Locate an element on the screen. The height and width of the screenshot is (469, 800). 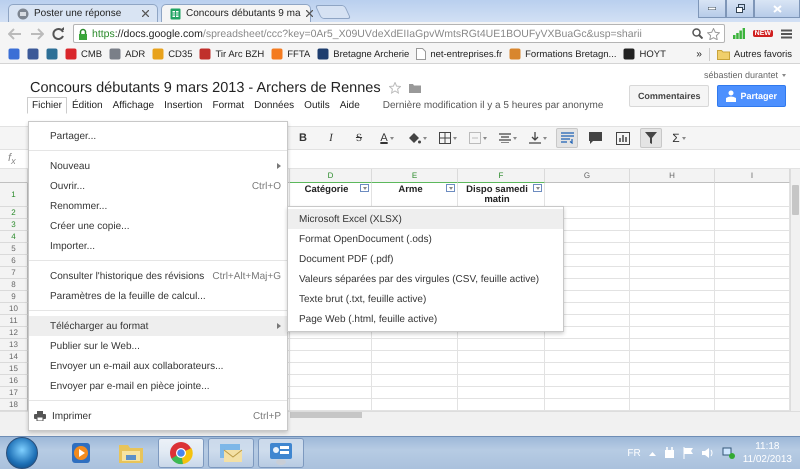
address-field: https://docs.google.com/spreadsheet/ccc?key=0Ar5_X09UVdeXdEIIaGpvWmtsRGt4UE1BOUFyVXBuaGc&usp=sharii is located at coordinates (399, 33).